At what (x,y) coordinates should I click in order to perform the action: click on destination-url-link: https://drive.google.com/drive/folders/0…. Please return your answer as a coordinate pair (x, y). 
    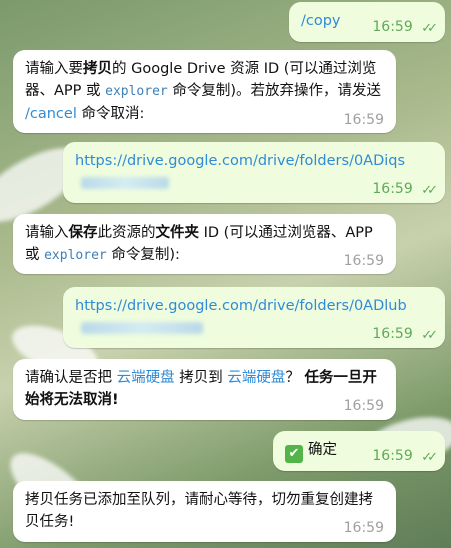
    Looking at the image, I should click on (241, 306).